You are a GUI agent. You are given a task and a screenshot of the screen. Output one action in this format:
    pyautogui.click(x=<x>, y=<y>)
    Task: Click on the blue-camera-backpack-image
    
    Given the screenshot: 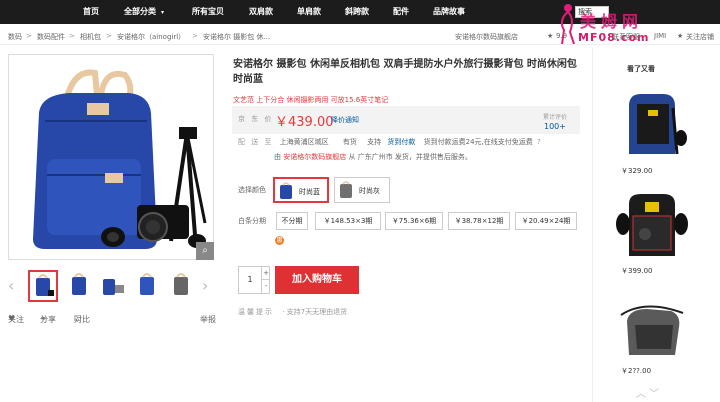 What is the action you would take?
    pyautogui.click(x=658, y=124)
    